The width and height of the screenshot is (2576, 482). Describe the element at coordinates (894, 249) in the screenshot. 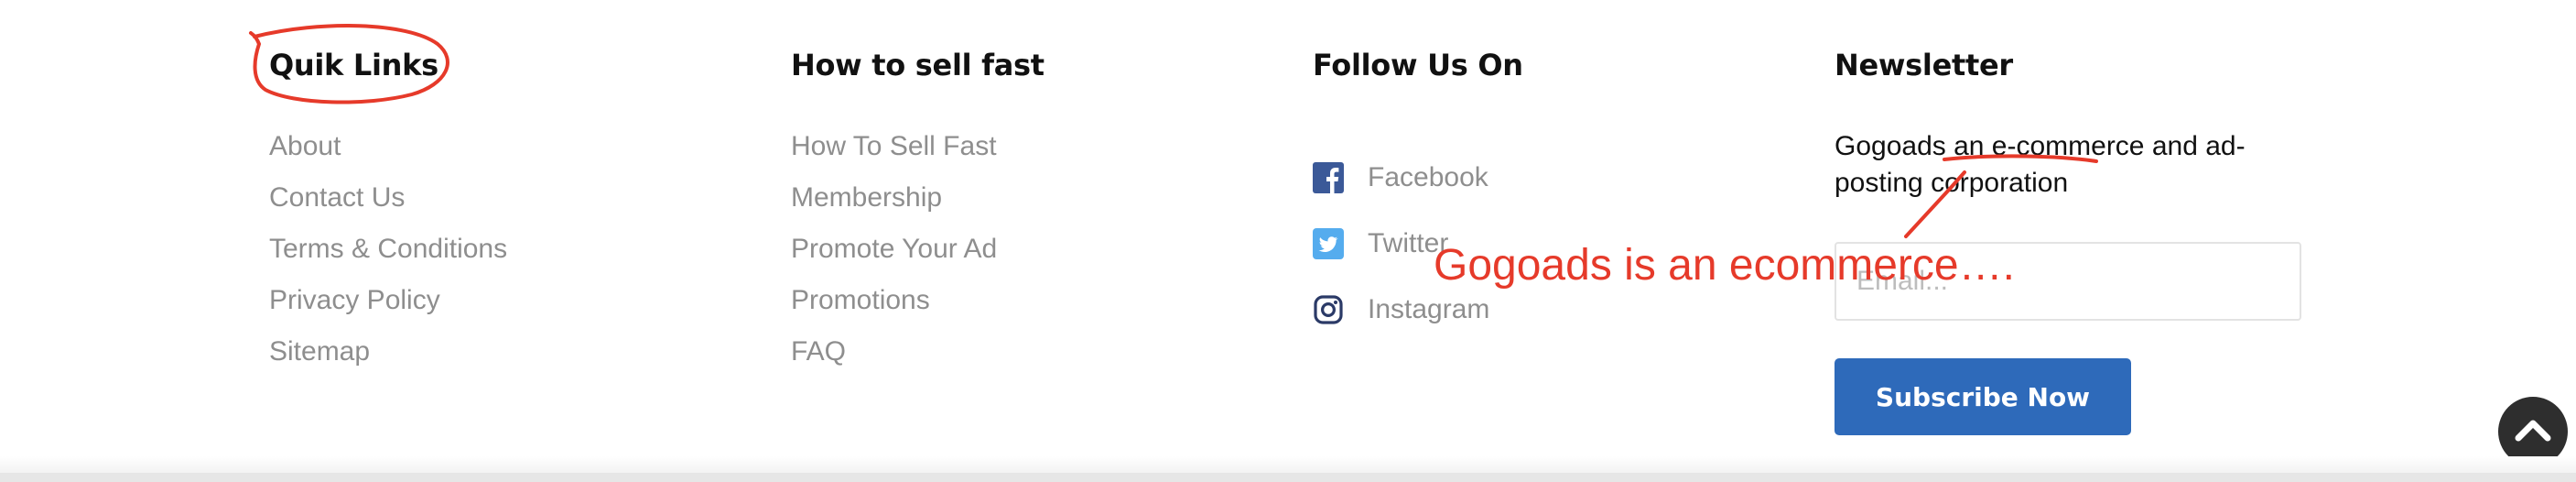

I see `promote-your-ad-link: Promote Your Ad` at that location.